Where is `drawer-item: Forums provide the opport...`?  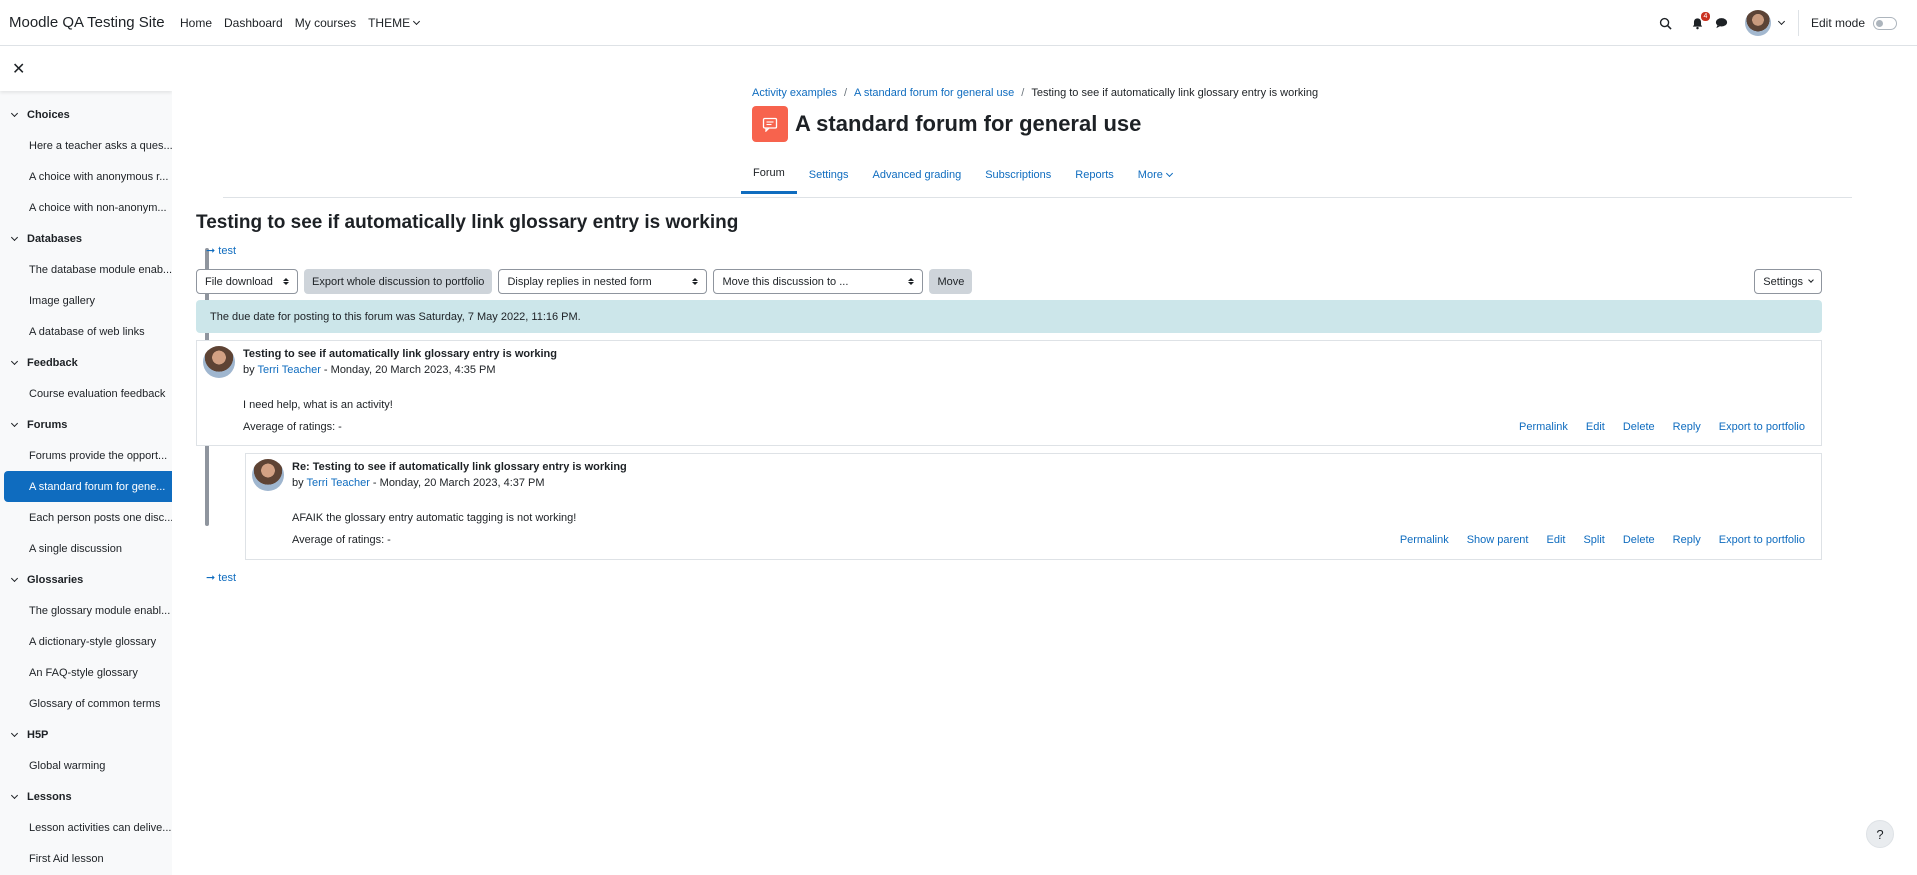 drawer-item: Forums provide the opport... is located at coordinates (86, 455).